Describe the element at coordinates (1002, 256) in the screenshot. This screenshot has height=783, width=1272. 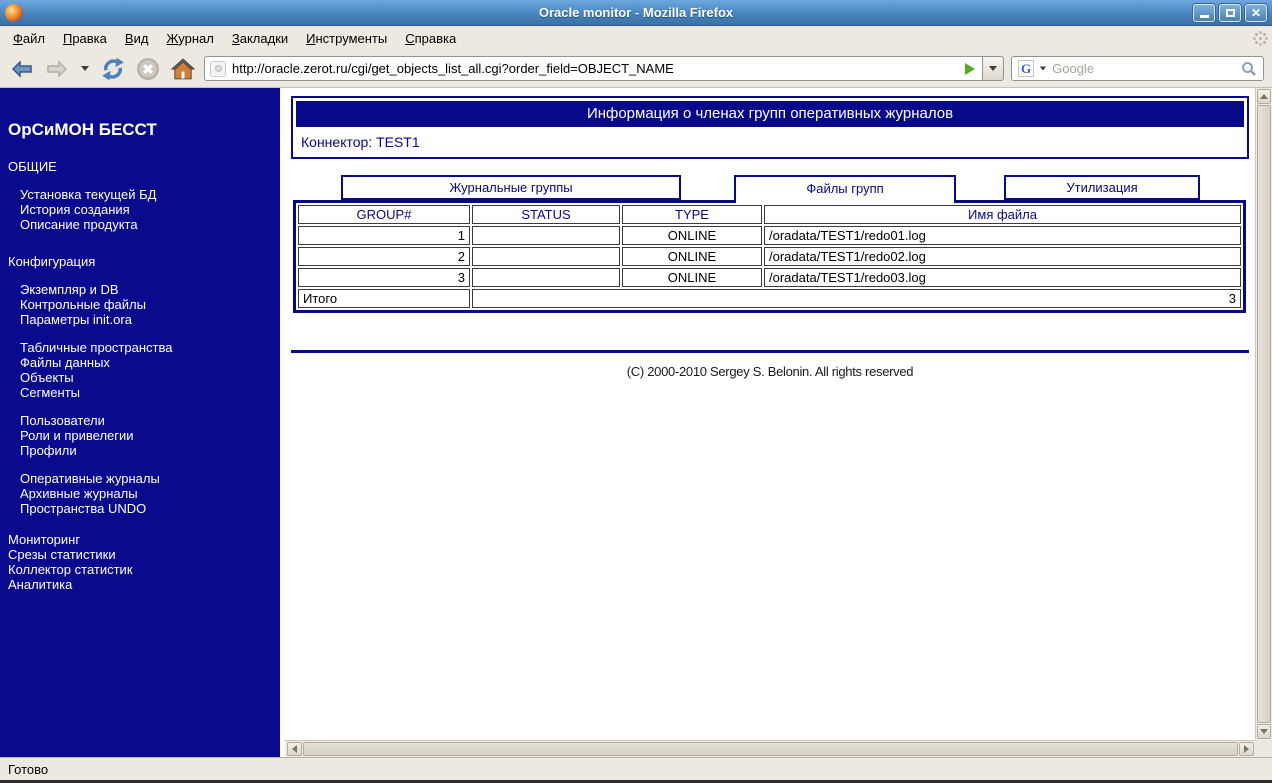
I see `table-cell: /oradata/TEST1/redo02.log` at that location.